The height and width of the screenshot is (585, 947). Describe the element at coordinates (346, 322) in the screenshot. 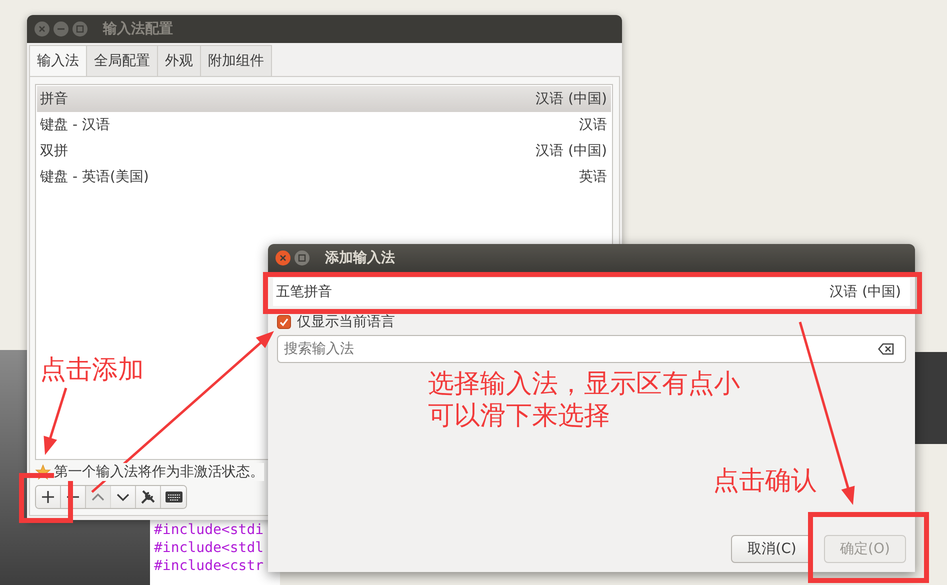

I see `checkbox-label: 仅显示当前语言` at that location.